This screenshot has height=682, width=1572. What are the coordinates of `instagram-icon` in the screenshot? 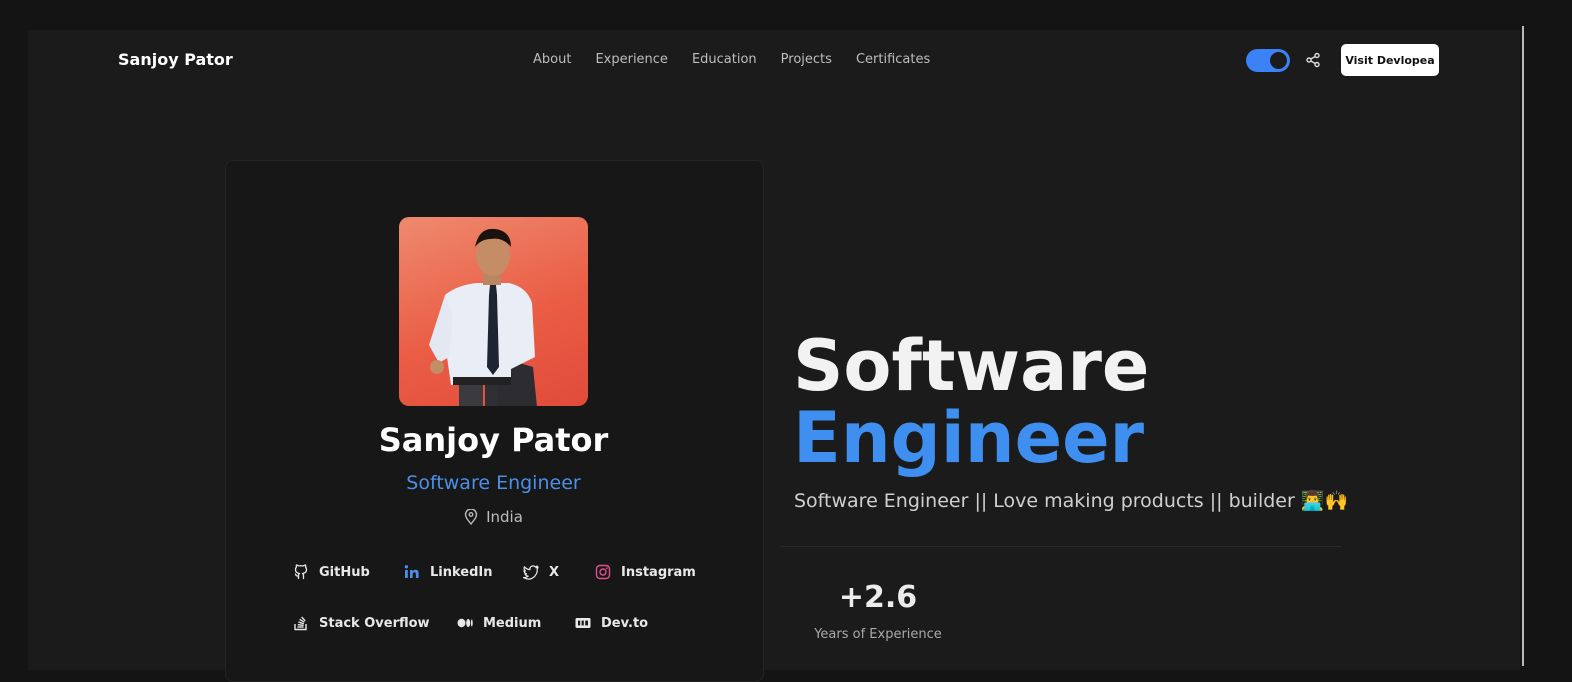 It's located at (603, 572).